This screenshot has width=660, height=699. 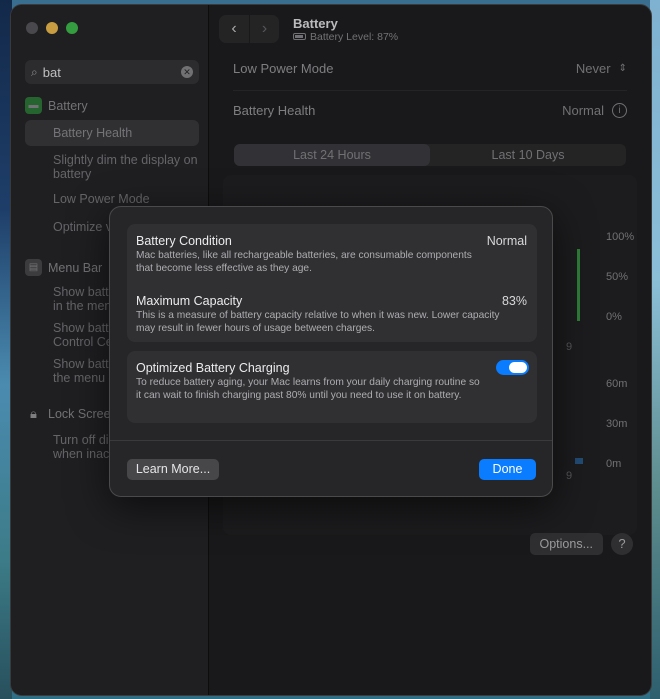 What do you see at coordinates (507, 469) in the screenshot?
I see `done-button: Done` at bounding box center [507, 469].